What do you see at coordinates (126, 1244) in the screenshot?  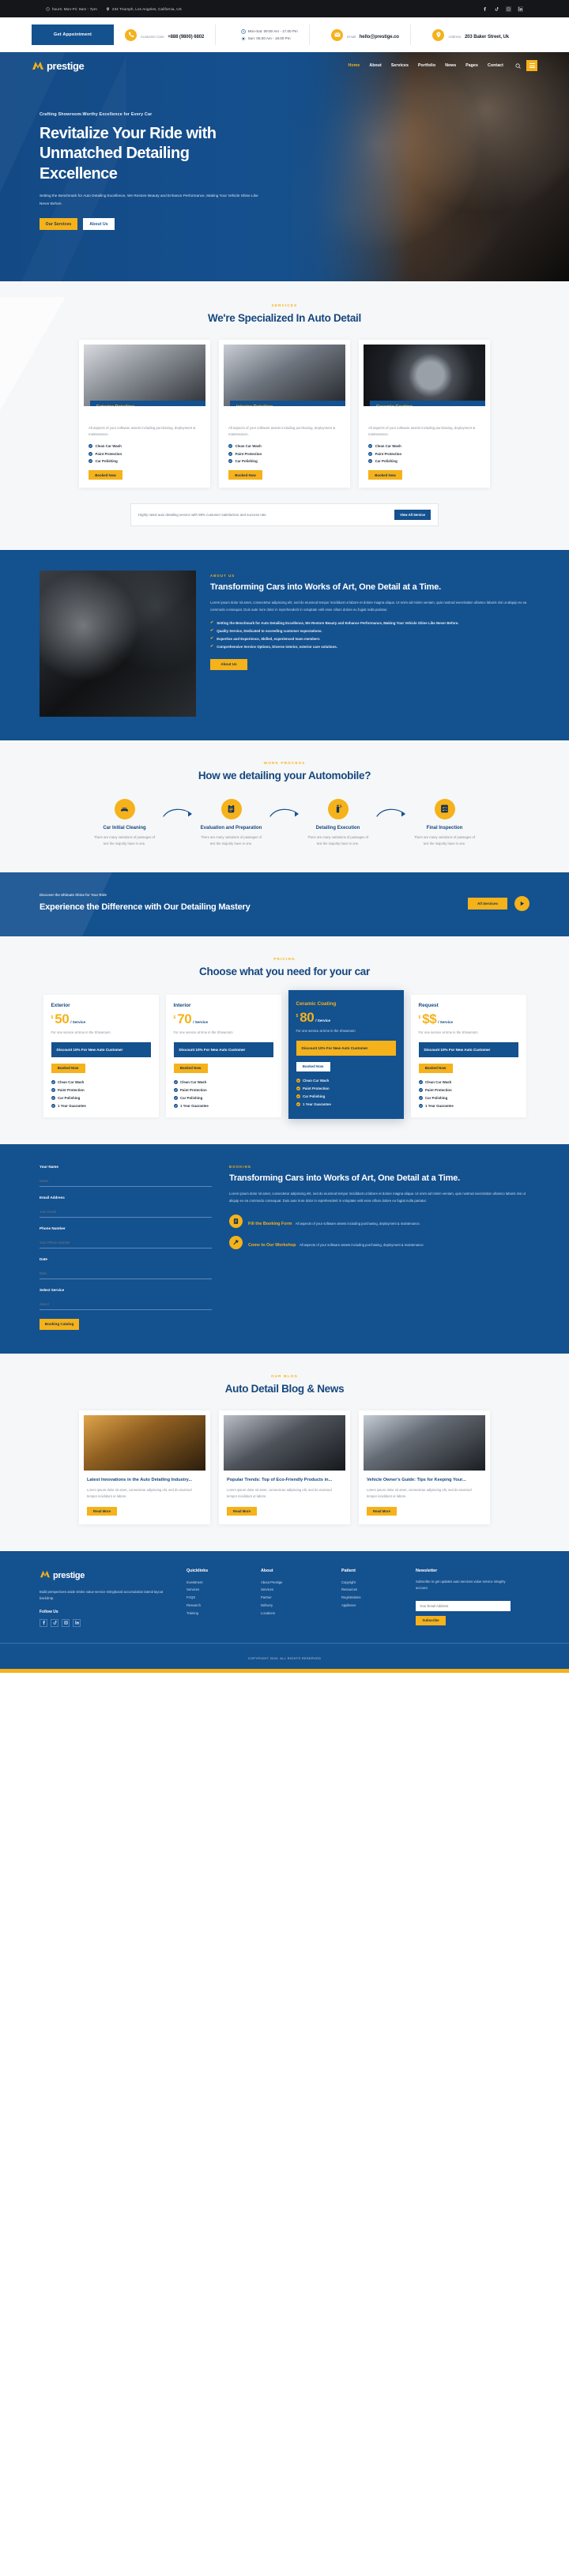 I see `phone-input` at bounding box center [126, 1244].